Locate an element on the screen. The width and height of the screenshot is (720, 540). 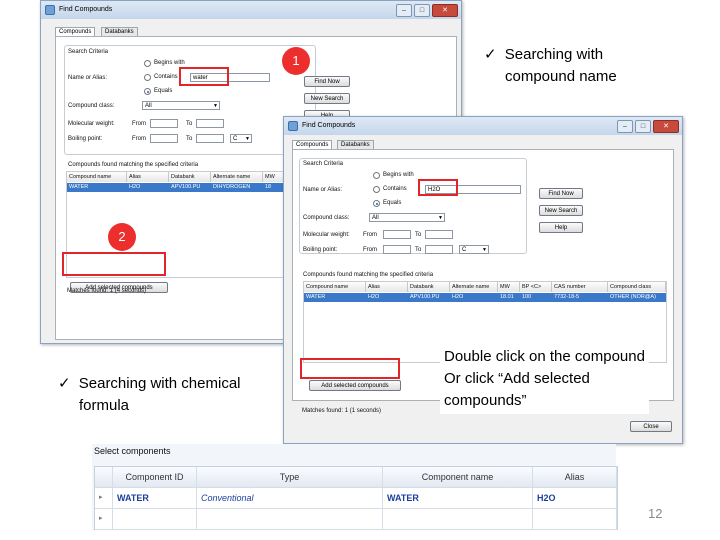
to-label: To is located at coordinates (418, 250).